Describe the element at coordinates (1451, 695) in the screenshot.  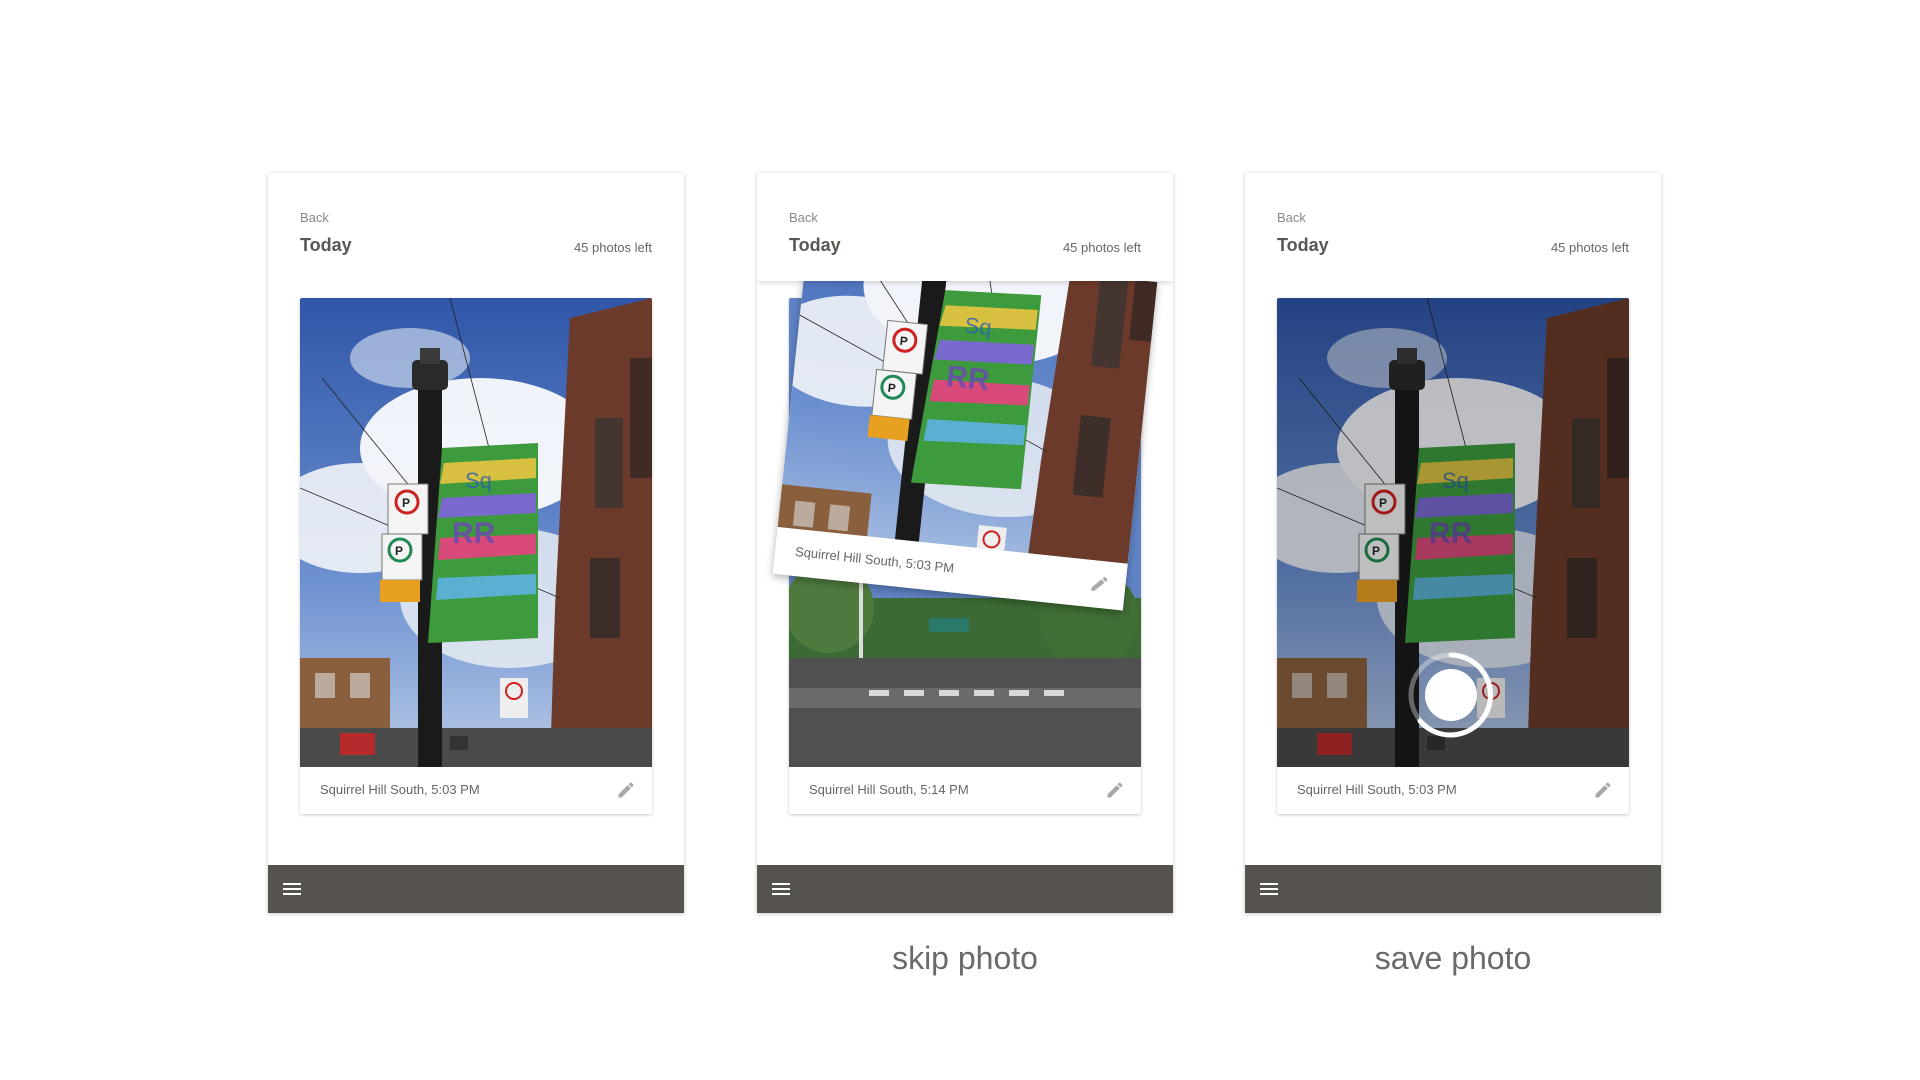
I see `progress-spinner` at that location.